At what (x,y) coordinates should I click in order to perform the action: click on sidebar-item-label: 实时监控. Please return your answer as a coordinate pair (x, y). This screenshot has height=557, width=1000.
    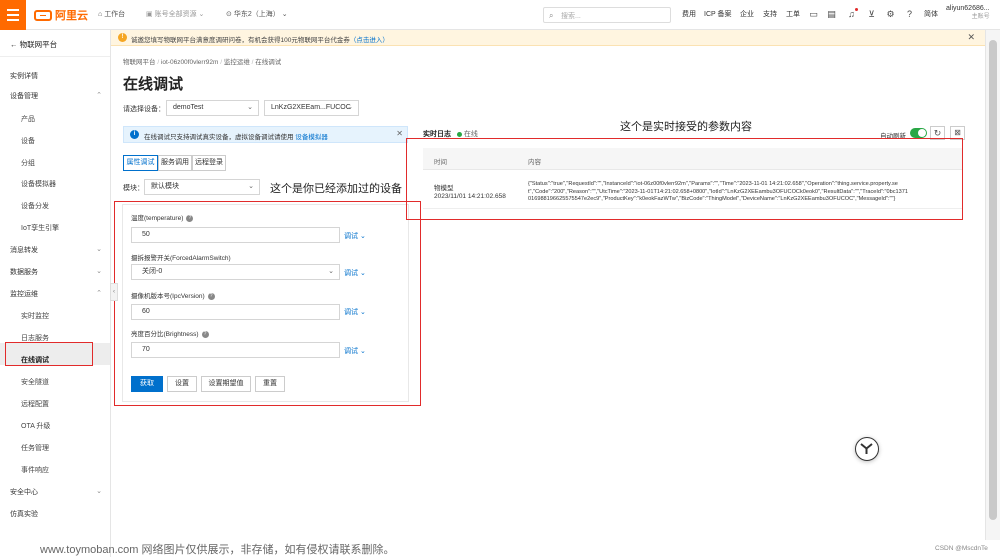
    Looking at the image, I should click on (35, 316).